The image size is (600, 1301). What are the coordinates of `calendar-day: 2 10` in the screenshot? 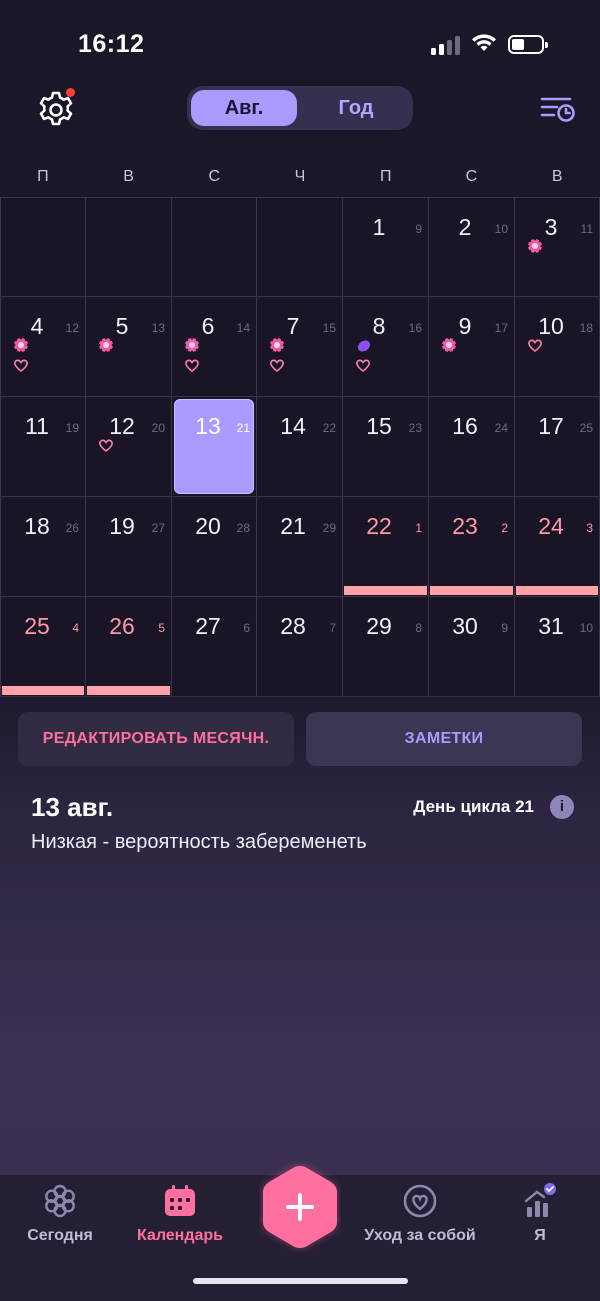 It's located at (472, 247).